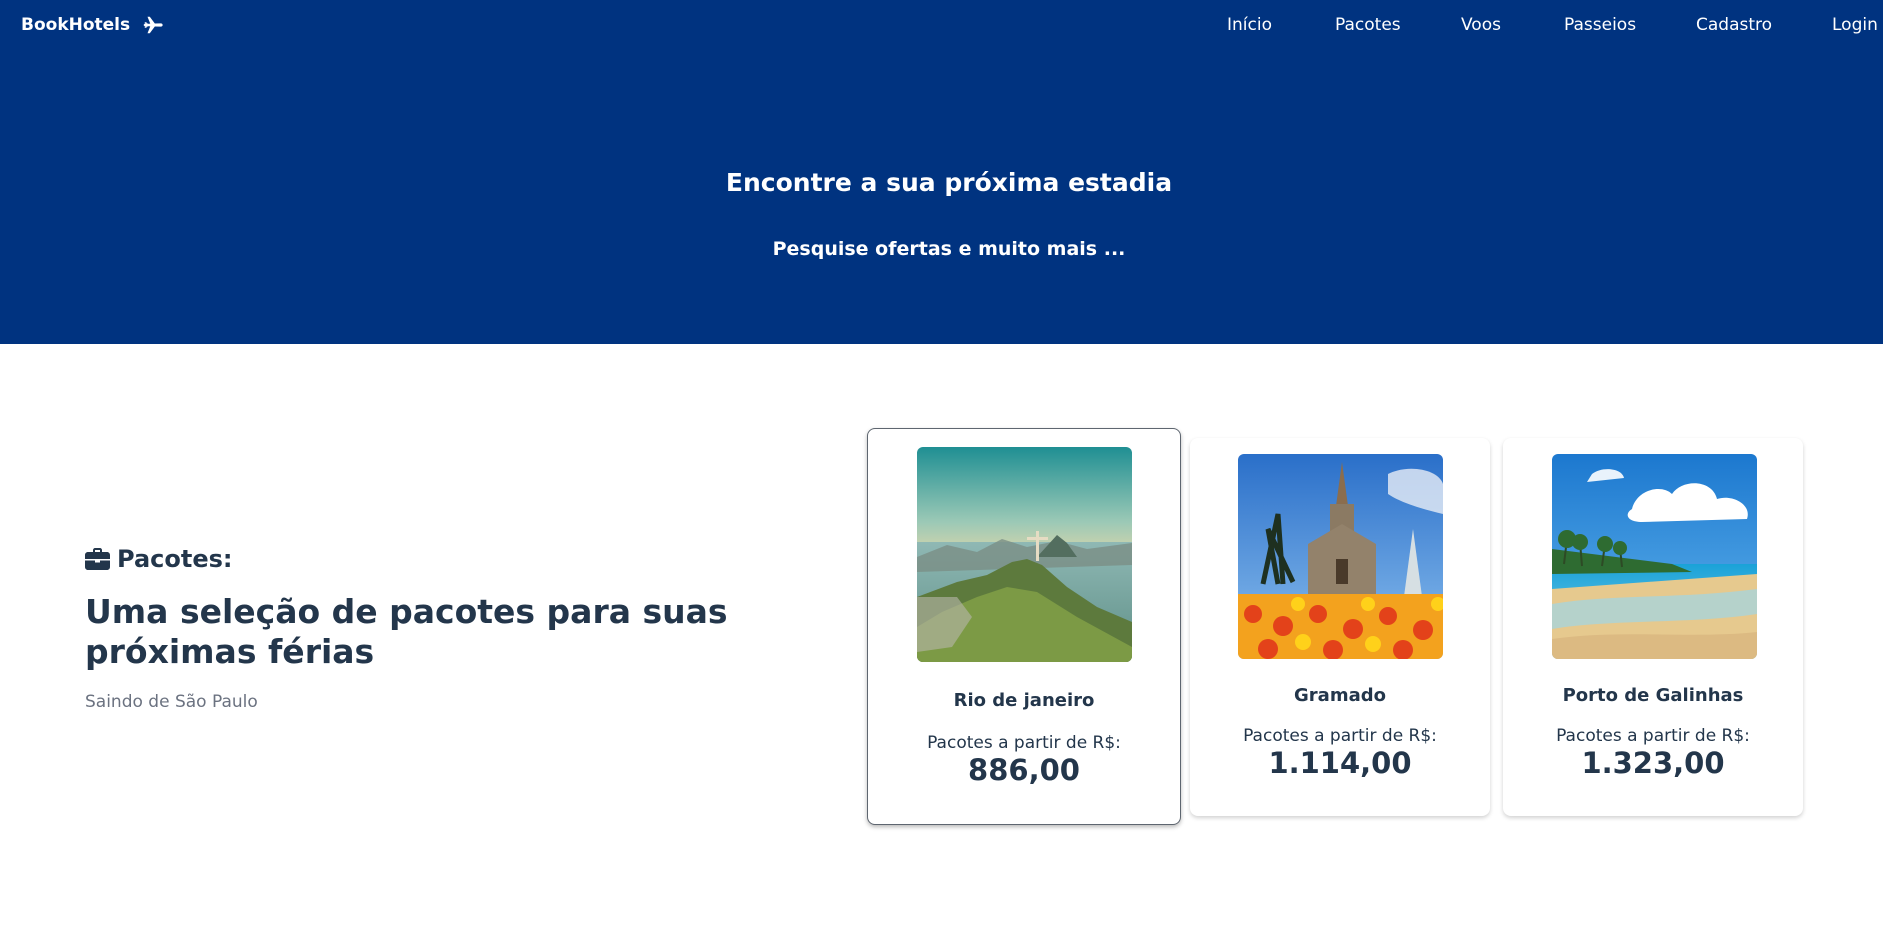 Image resolution: width=1883 pixels, height=941 pixels. I want to click on briefcase-icon, so click(97, 559).